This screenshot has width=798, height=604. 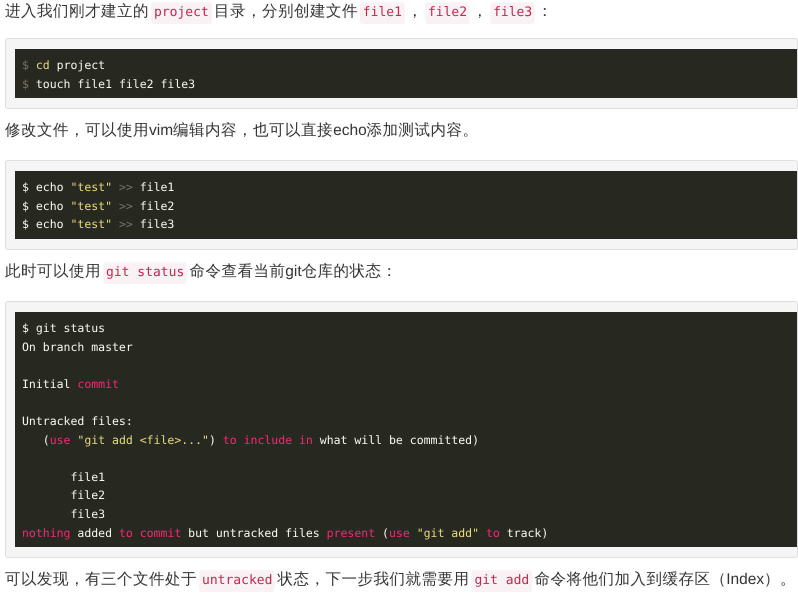 I want to click on inline-code: file1, so click(x=382, y=13).